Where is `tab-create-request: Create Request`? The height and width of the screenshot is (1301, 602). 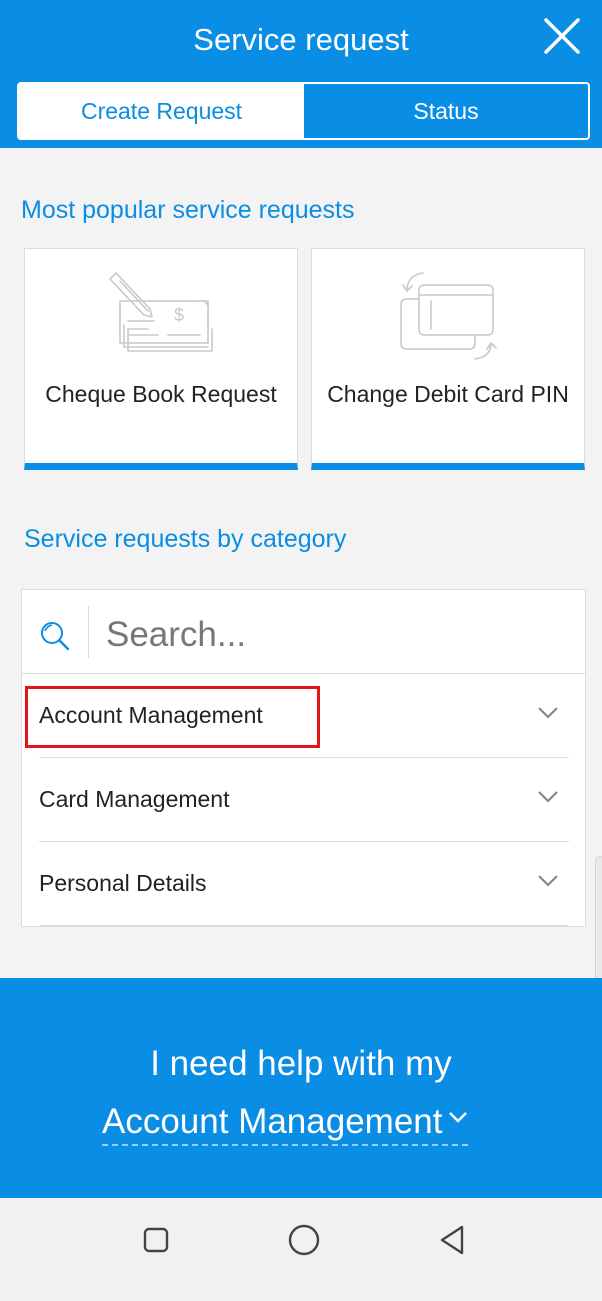 tab-create-request: Create Request is located at coordinates (161, 111).